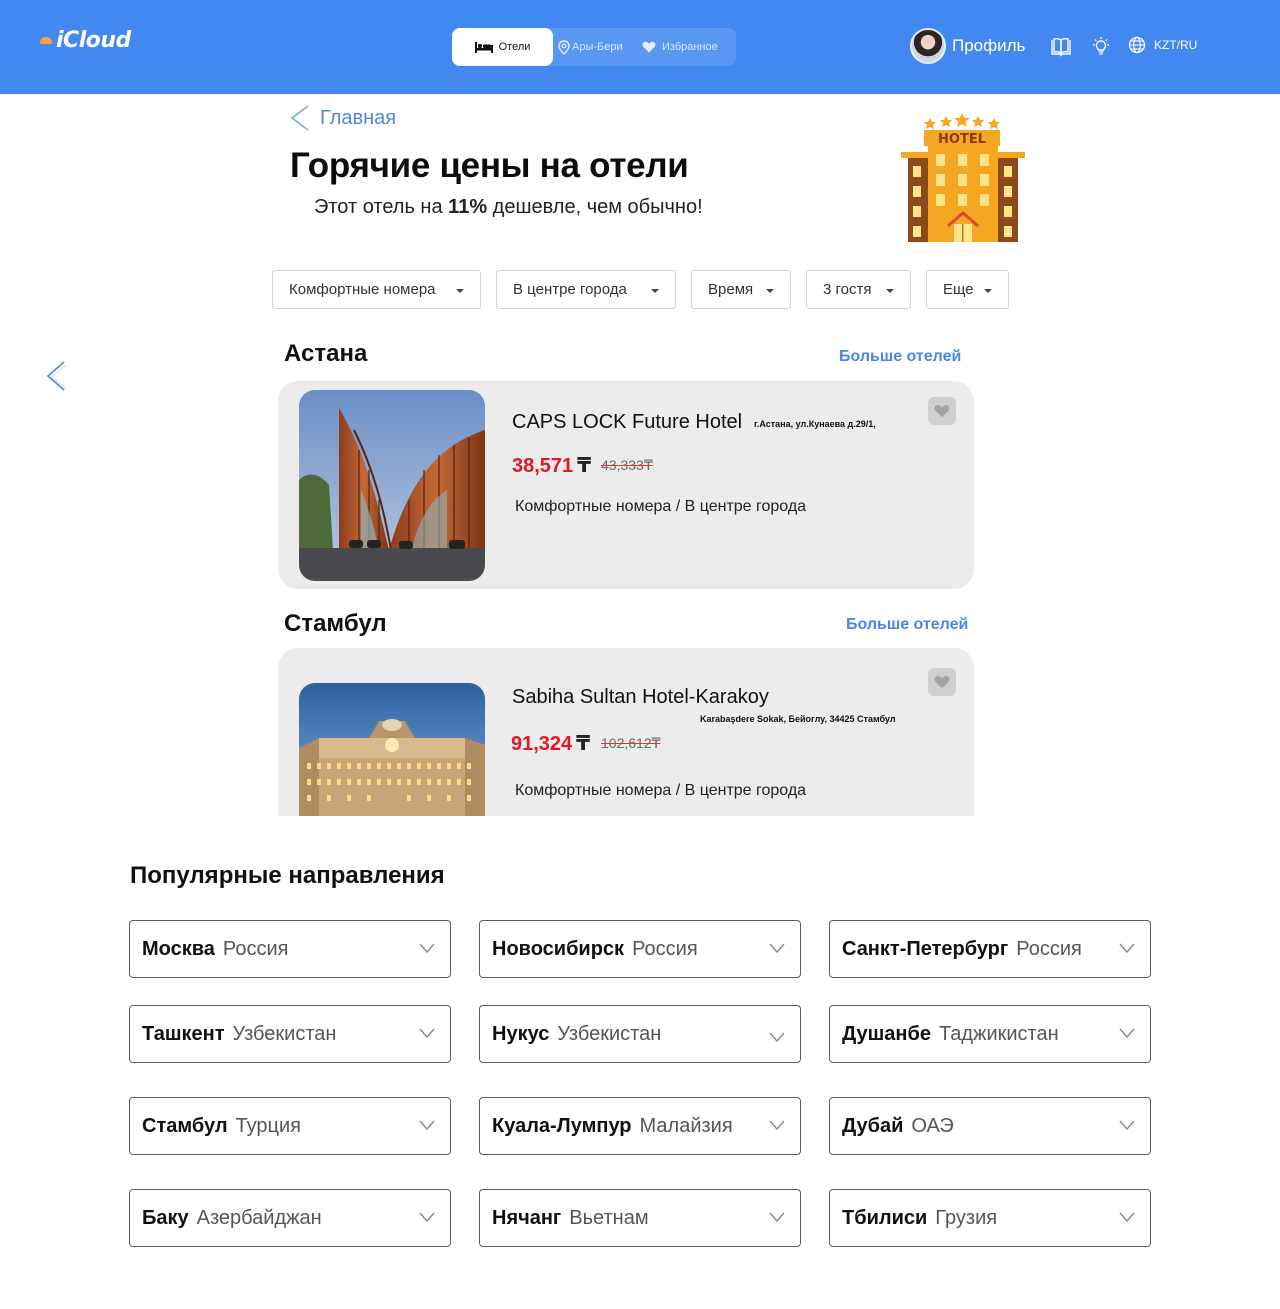 The height and width of the screenshot is (1309, 1280). What do you see at coordinates (358, 117) in the screenshot?
I see `back-label: Главная` at bounding box center [358, 117].